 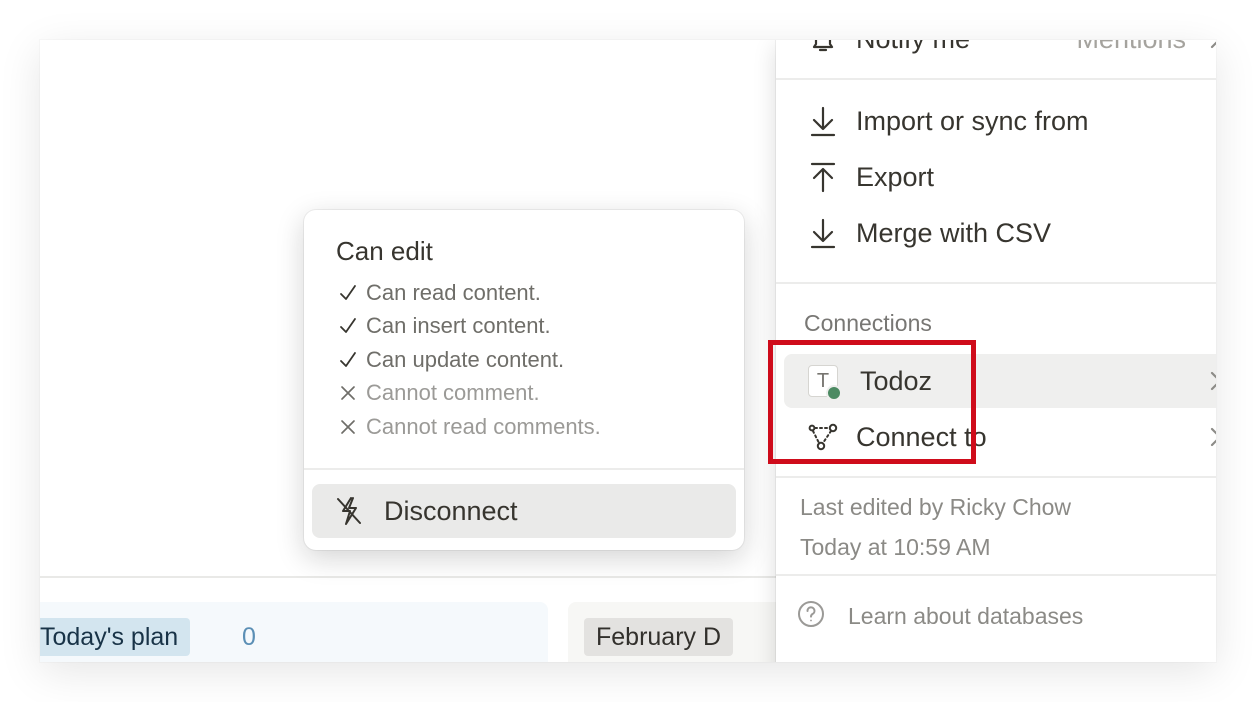 What do you see at coordinates (823, 48) in the screenshot?
I see `bell-icon` at bounding box center [823, 48].